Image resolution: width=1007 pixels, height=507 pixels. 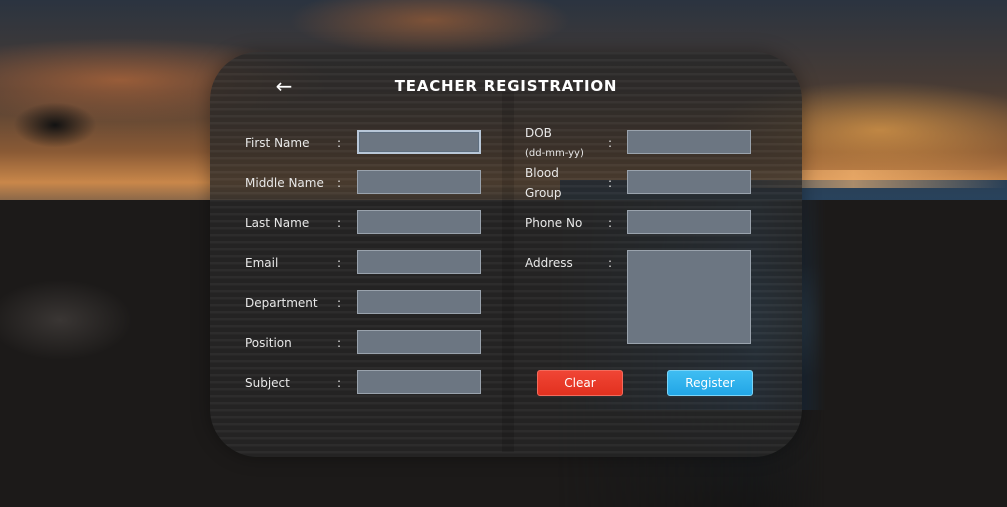 What do you see at coordinates (610, 223) in the screenshot?
I see `phone-colon: :` at bounding box center [610, 223].